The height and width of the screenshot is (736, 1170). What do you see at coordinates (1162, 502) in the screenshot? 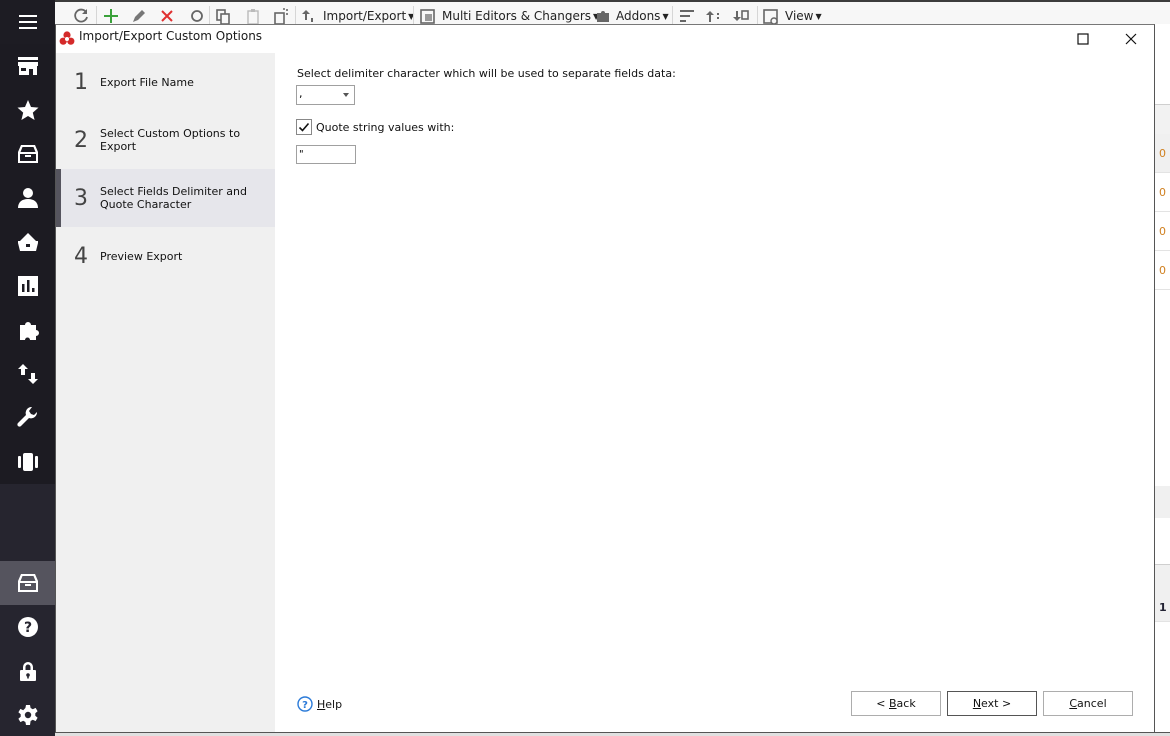
I see `grid-panel-shade` at bounding box center [1162, 502].